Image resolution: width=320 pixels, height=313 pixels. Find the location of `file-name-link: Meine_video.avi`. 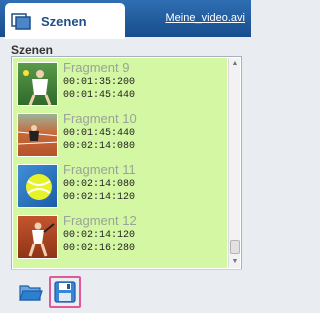

file-name-link: Meine_video.avi is located at coordinates (206, 18).